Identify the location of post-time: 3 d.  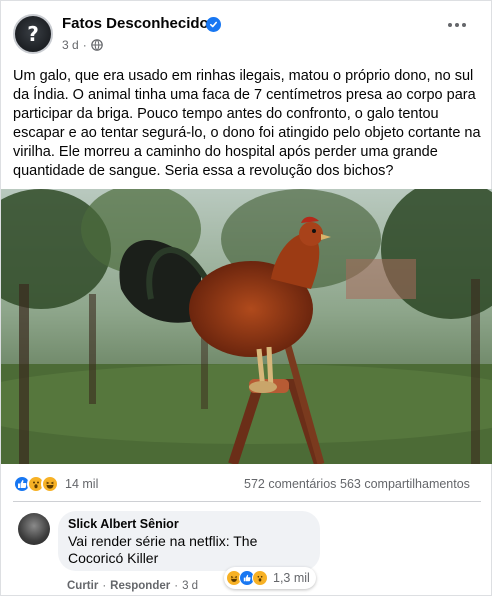
(70, 45).